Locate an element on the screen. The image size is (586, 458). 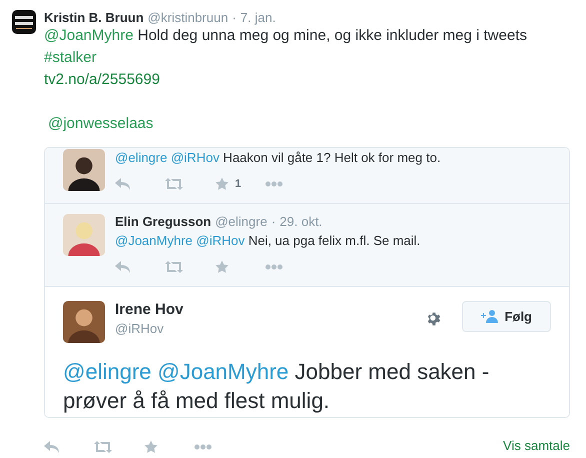
main-author-name: Irene Hov is located at coordinates (265, 309).